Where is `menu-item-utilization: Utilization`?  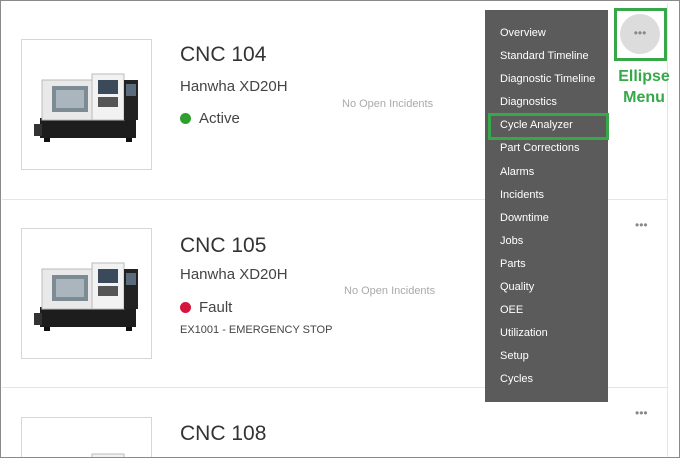
menu-item-utilization: Utilization is located at coordinates (546, 335).